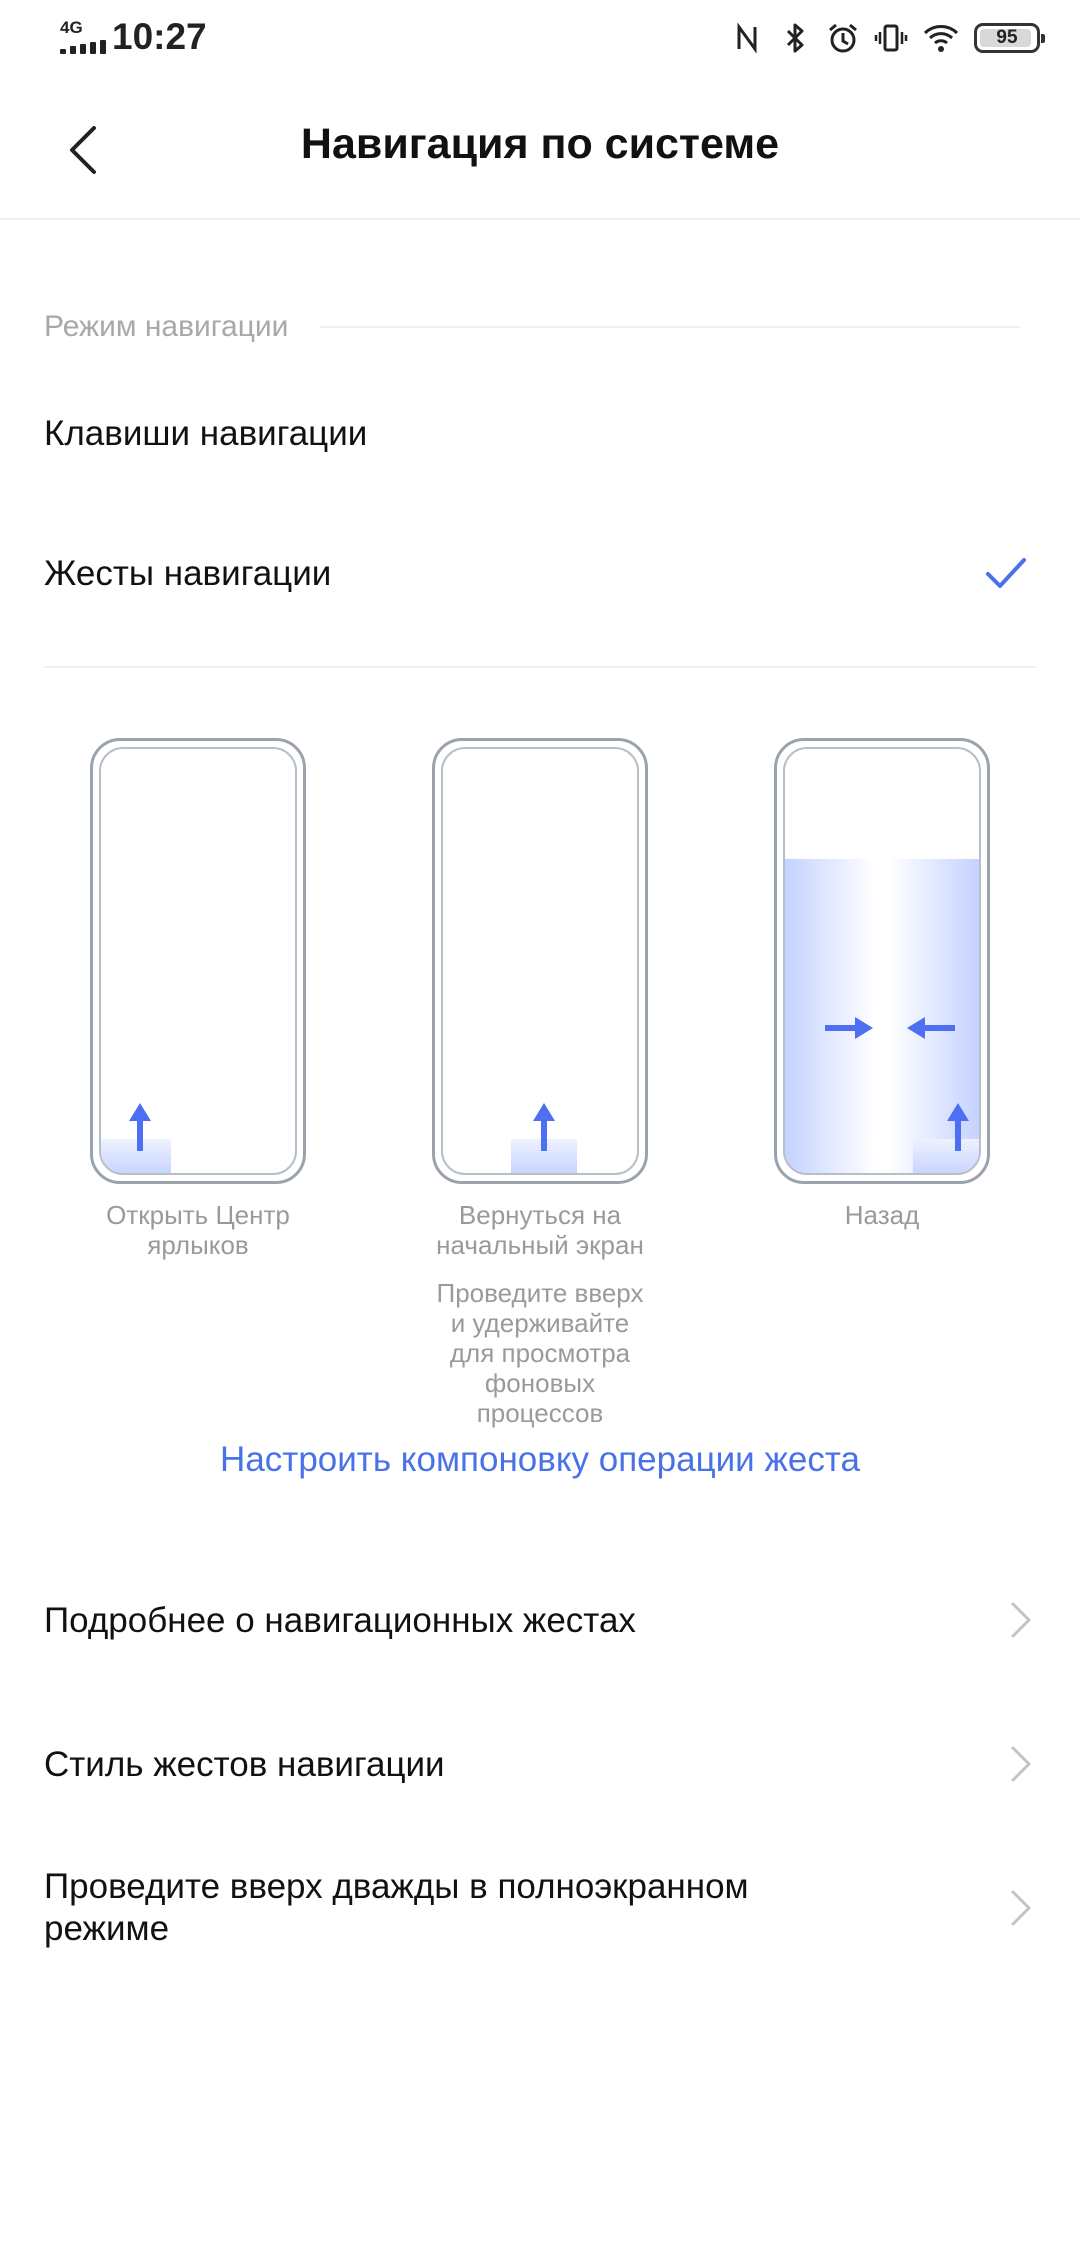  What do you see at coordinates (166, 326) in the screenshot?
I see `section-label: Режим навигации` at bounding box center [166, 326].